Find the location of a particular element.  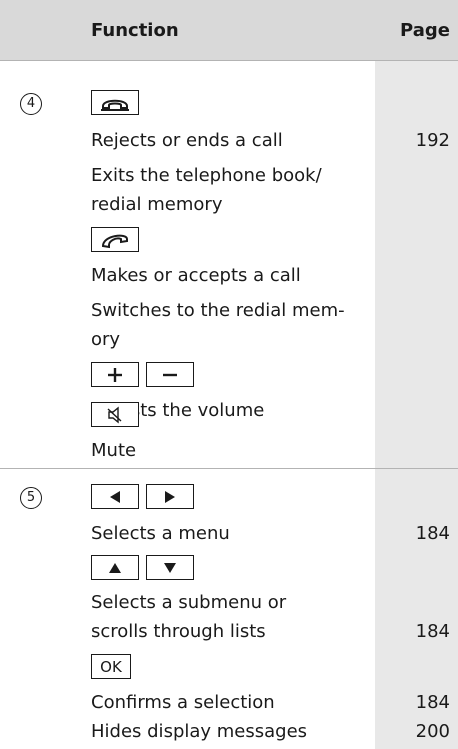

row-text: Mute is located at coordinates (114, 450).